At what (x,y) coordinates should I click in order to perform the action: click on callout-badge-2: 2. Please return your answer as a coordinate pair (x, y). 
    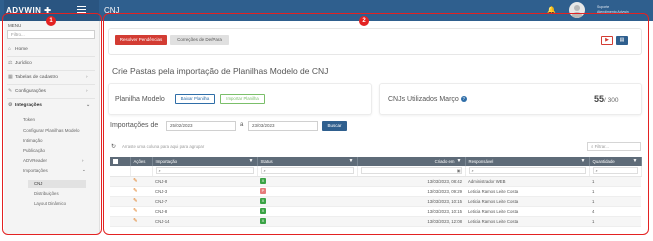
    Looking at the image, I should click on (364, 21).